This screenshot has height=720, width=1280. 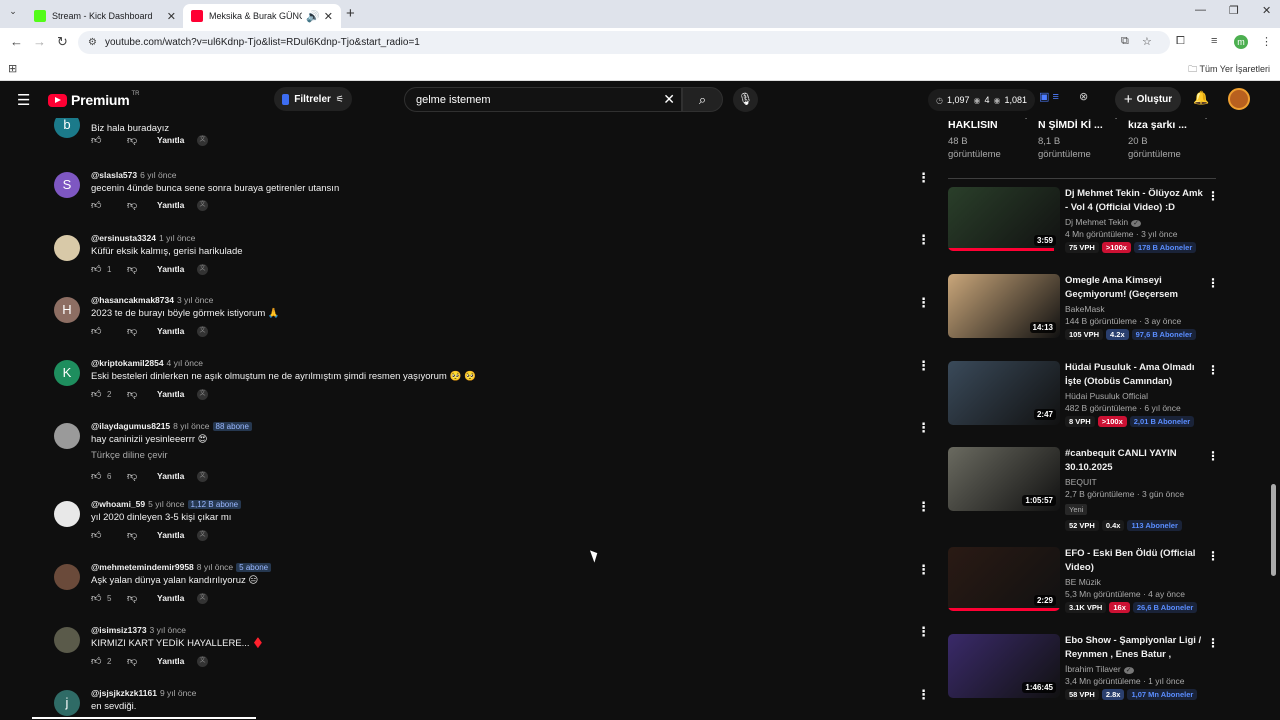 I want to click on youtube-premium-logo: Premium TR, so click(x=94, y=99).